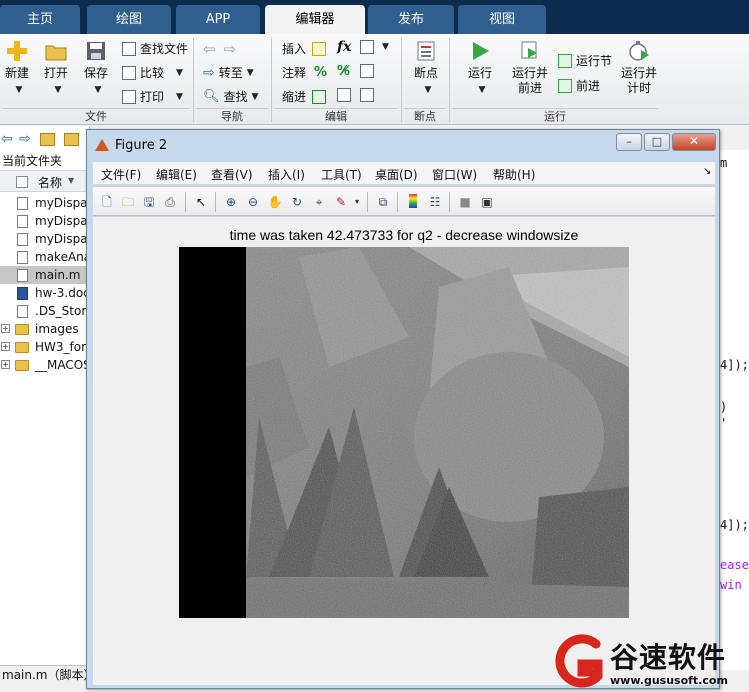 This screenshot has height=692, width=749. I want to click on site-watermark: 谷速软件 www.gususoft.com, so click(650, 662).